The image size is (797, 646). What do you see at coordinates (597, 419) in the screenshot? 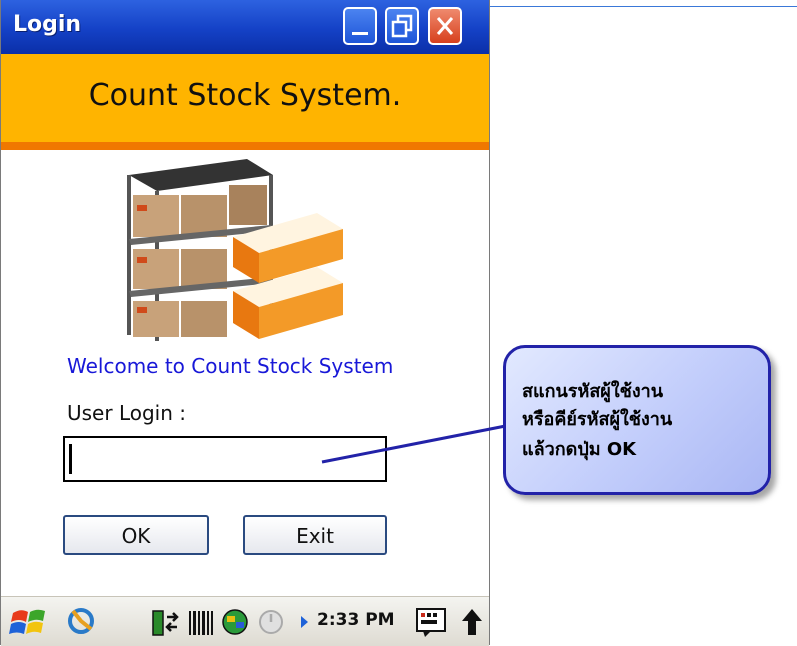
I see `callout-line-2: หรือคีย์รหัสผู้ใช้งาน` at bounding box center [597, 419].